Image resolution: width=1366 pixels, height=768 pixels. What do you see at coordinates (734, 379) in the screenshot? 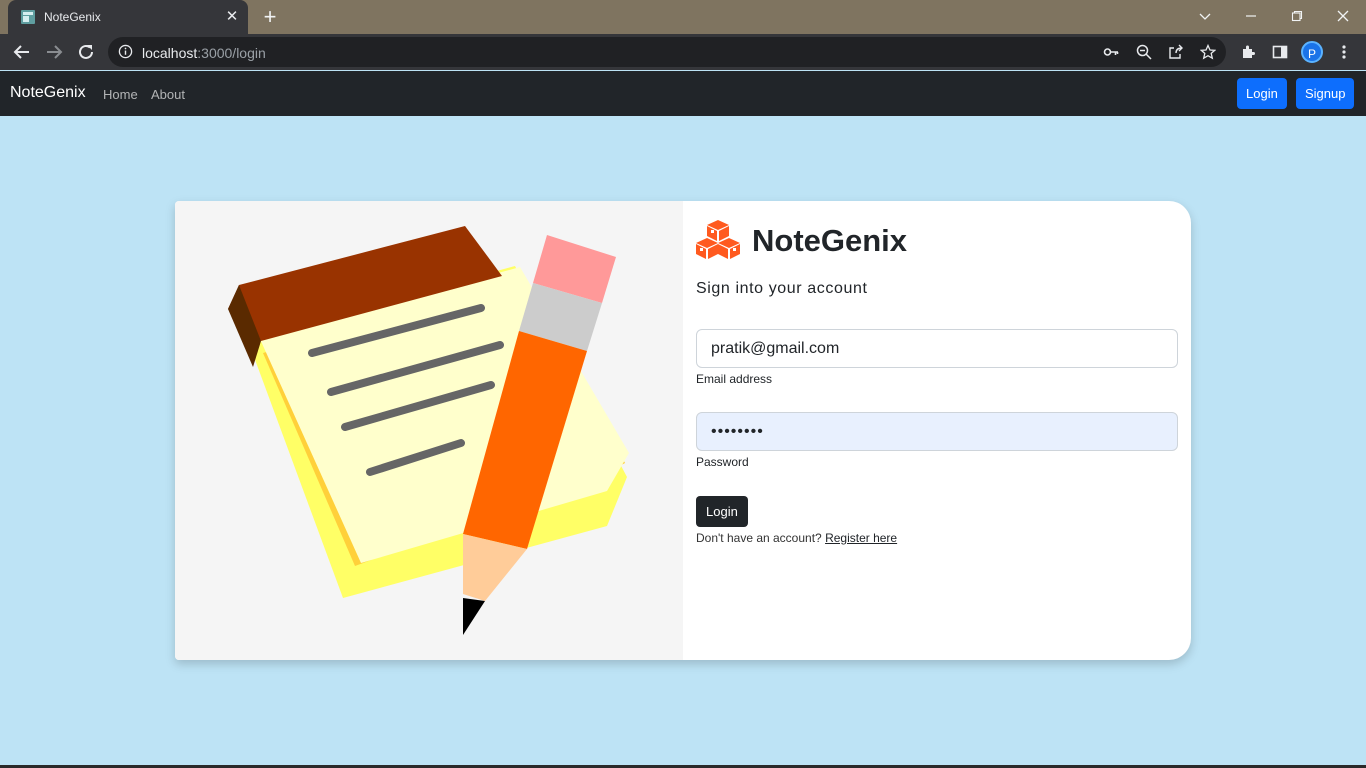
I see `email-label: Email address` at bounding box center [734, 379].